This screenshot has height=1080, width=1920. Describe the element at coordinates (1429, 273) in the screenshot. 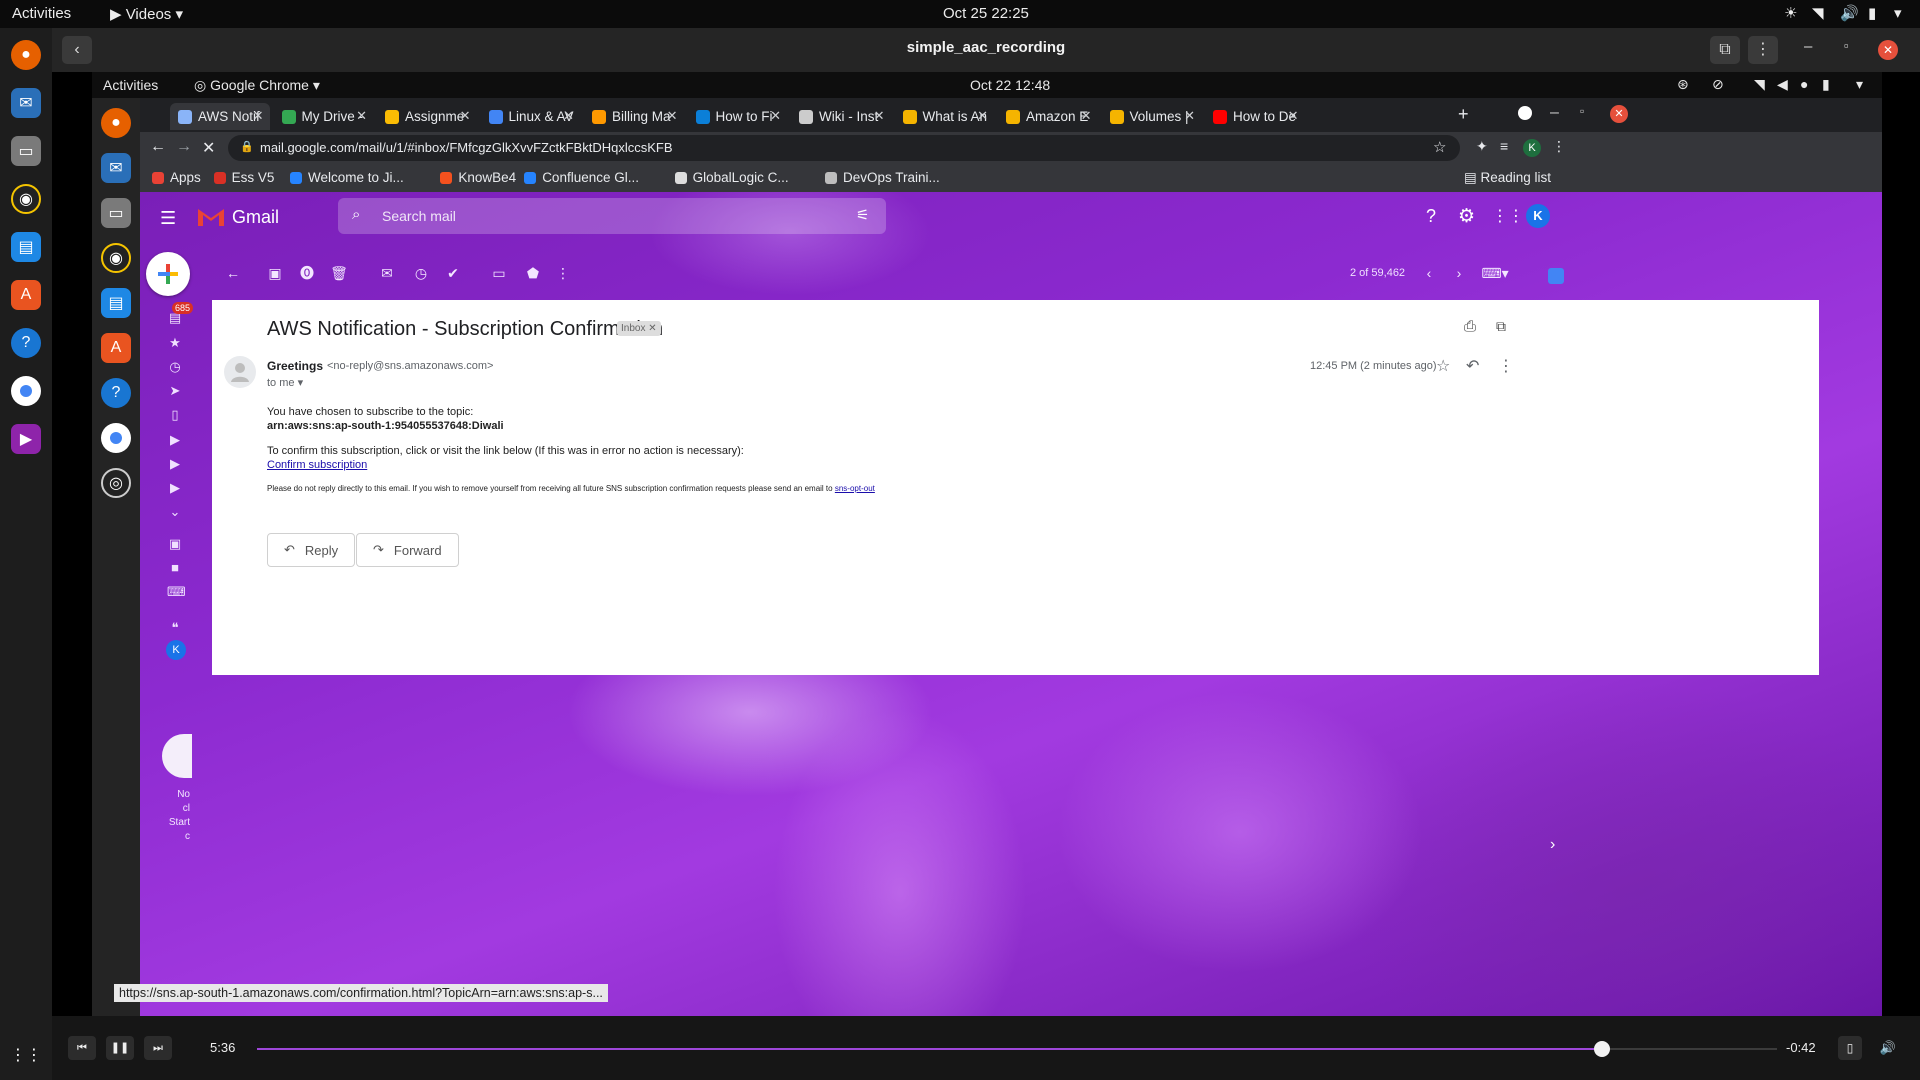

I see `newer-chevron-icon: ‹` at that location.